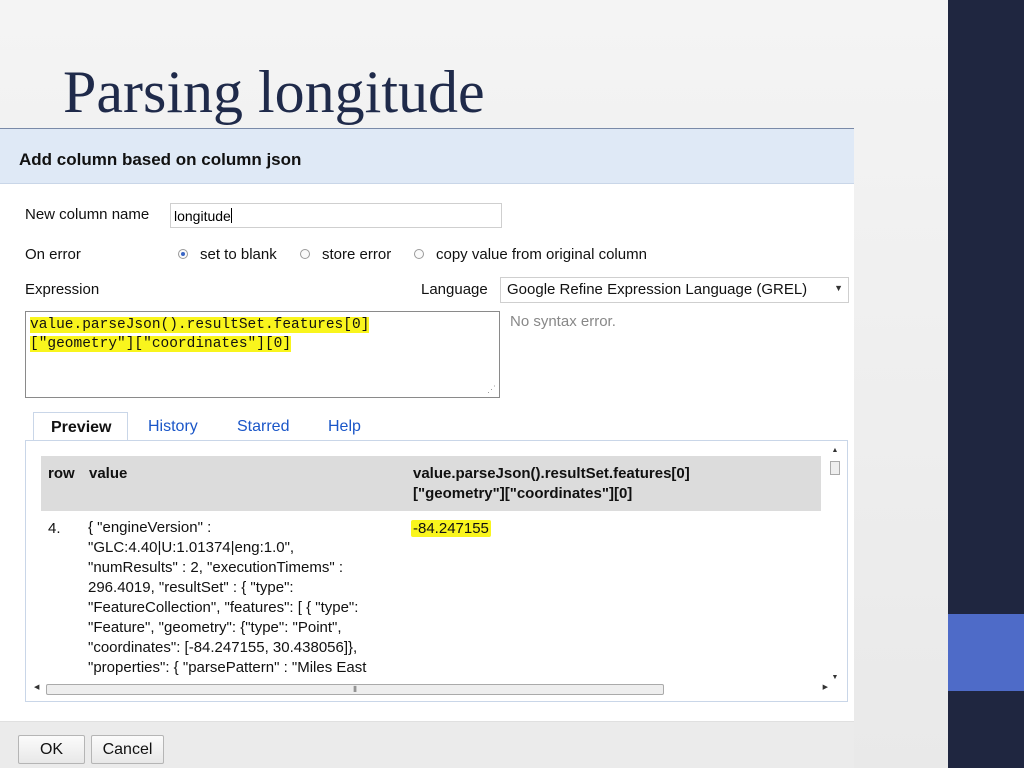 The height and width of the screenshot is (768, 1024). Describe the element at coordinates (223, 647) in the screenshot. I see `value-line: "coordinates": [-84.247155, 30.438056]},` at that location.